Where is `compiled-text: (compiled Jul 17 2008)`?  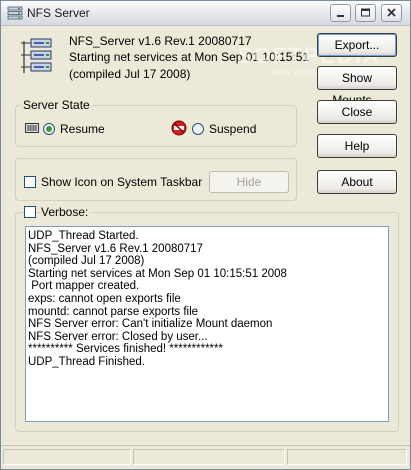
compiled-text: (compiled Jul 17 2008) is located at coordinates (130, 74).